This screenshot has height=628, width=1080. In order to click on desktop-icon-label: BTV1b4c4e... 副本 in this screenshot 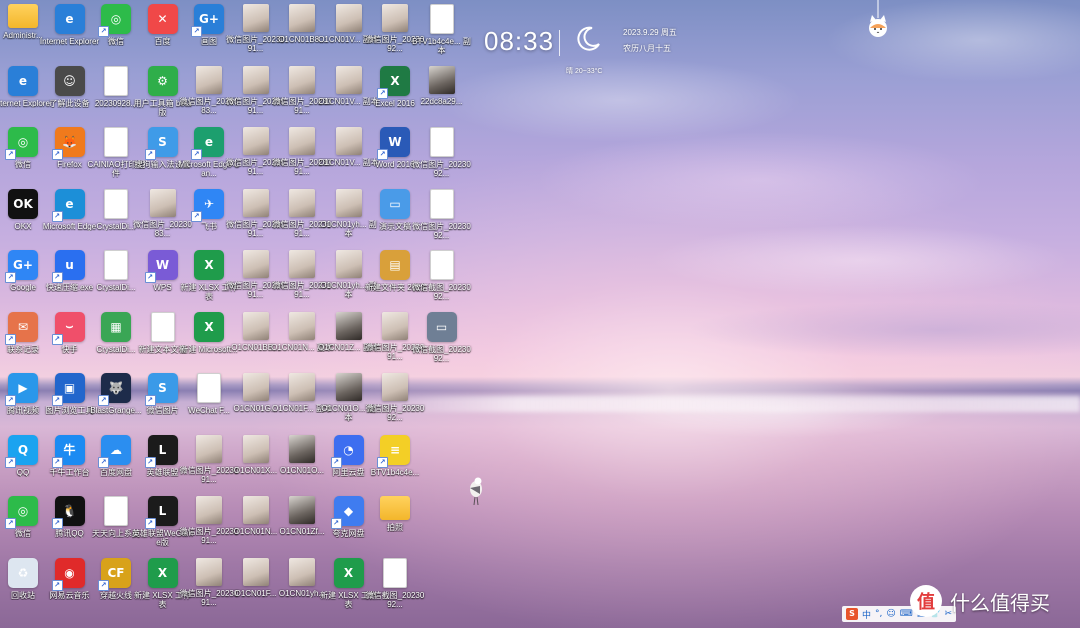, I will do `click(441, 46)`.